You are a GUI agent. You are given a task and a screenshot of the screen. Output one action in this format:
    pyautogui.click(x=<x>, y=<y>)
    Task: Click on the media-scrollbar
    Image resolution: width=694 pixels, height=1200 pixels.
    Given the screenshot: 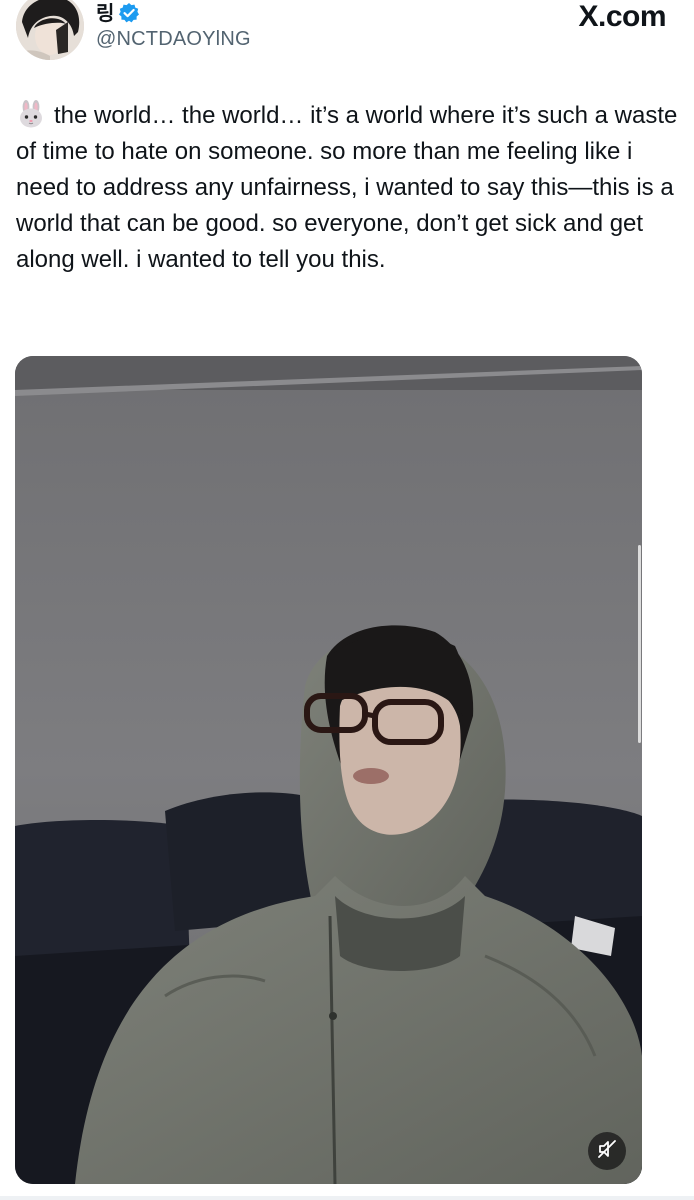 What is the action you would take?
    pyautogui.click(x=639, y=644)
    